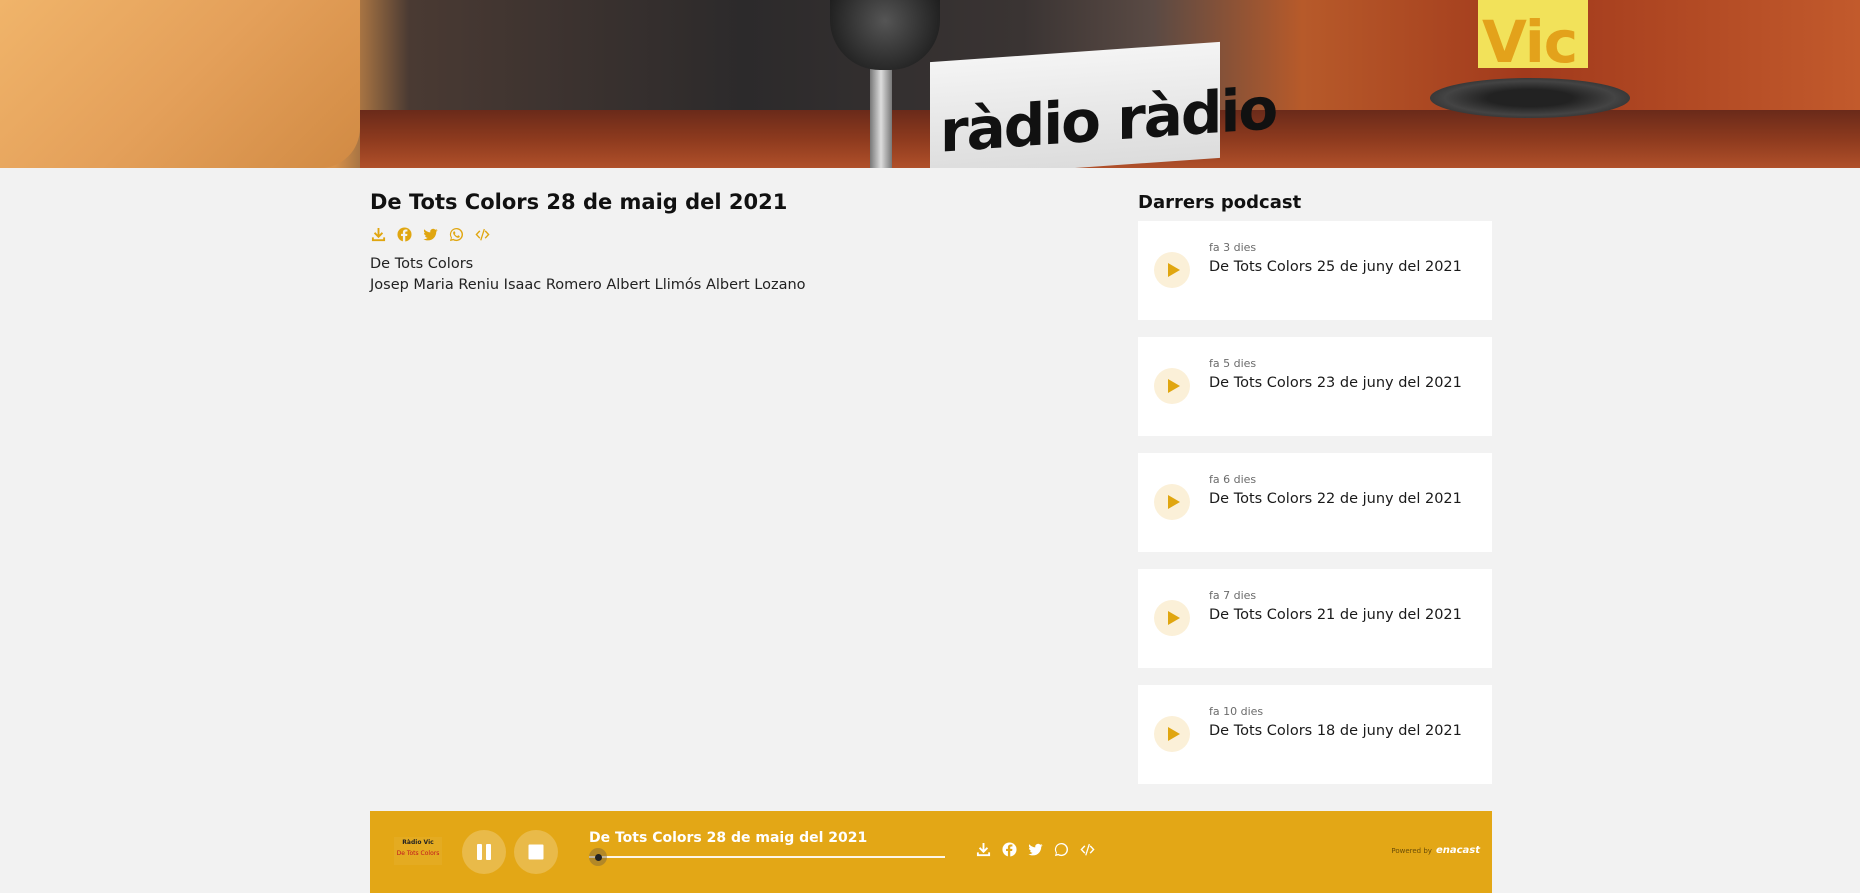 This screenshot has width=1860, height=893. Describe the element at coordinates (180, 84) in the screenshot. I see `banner-chair` at that location.